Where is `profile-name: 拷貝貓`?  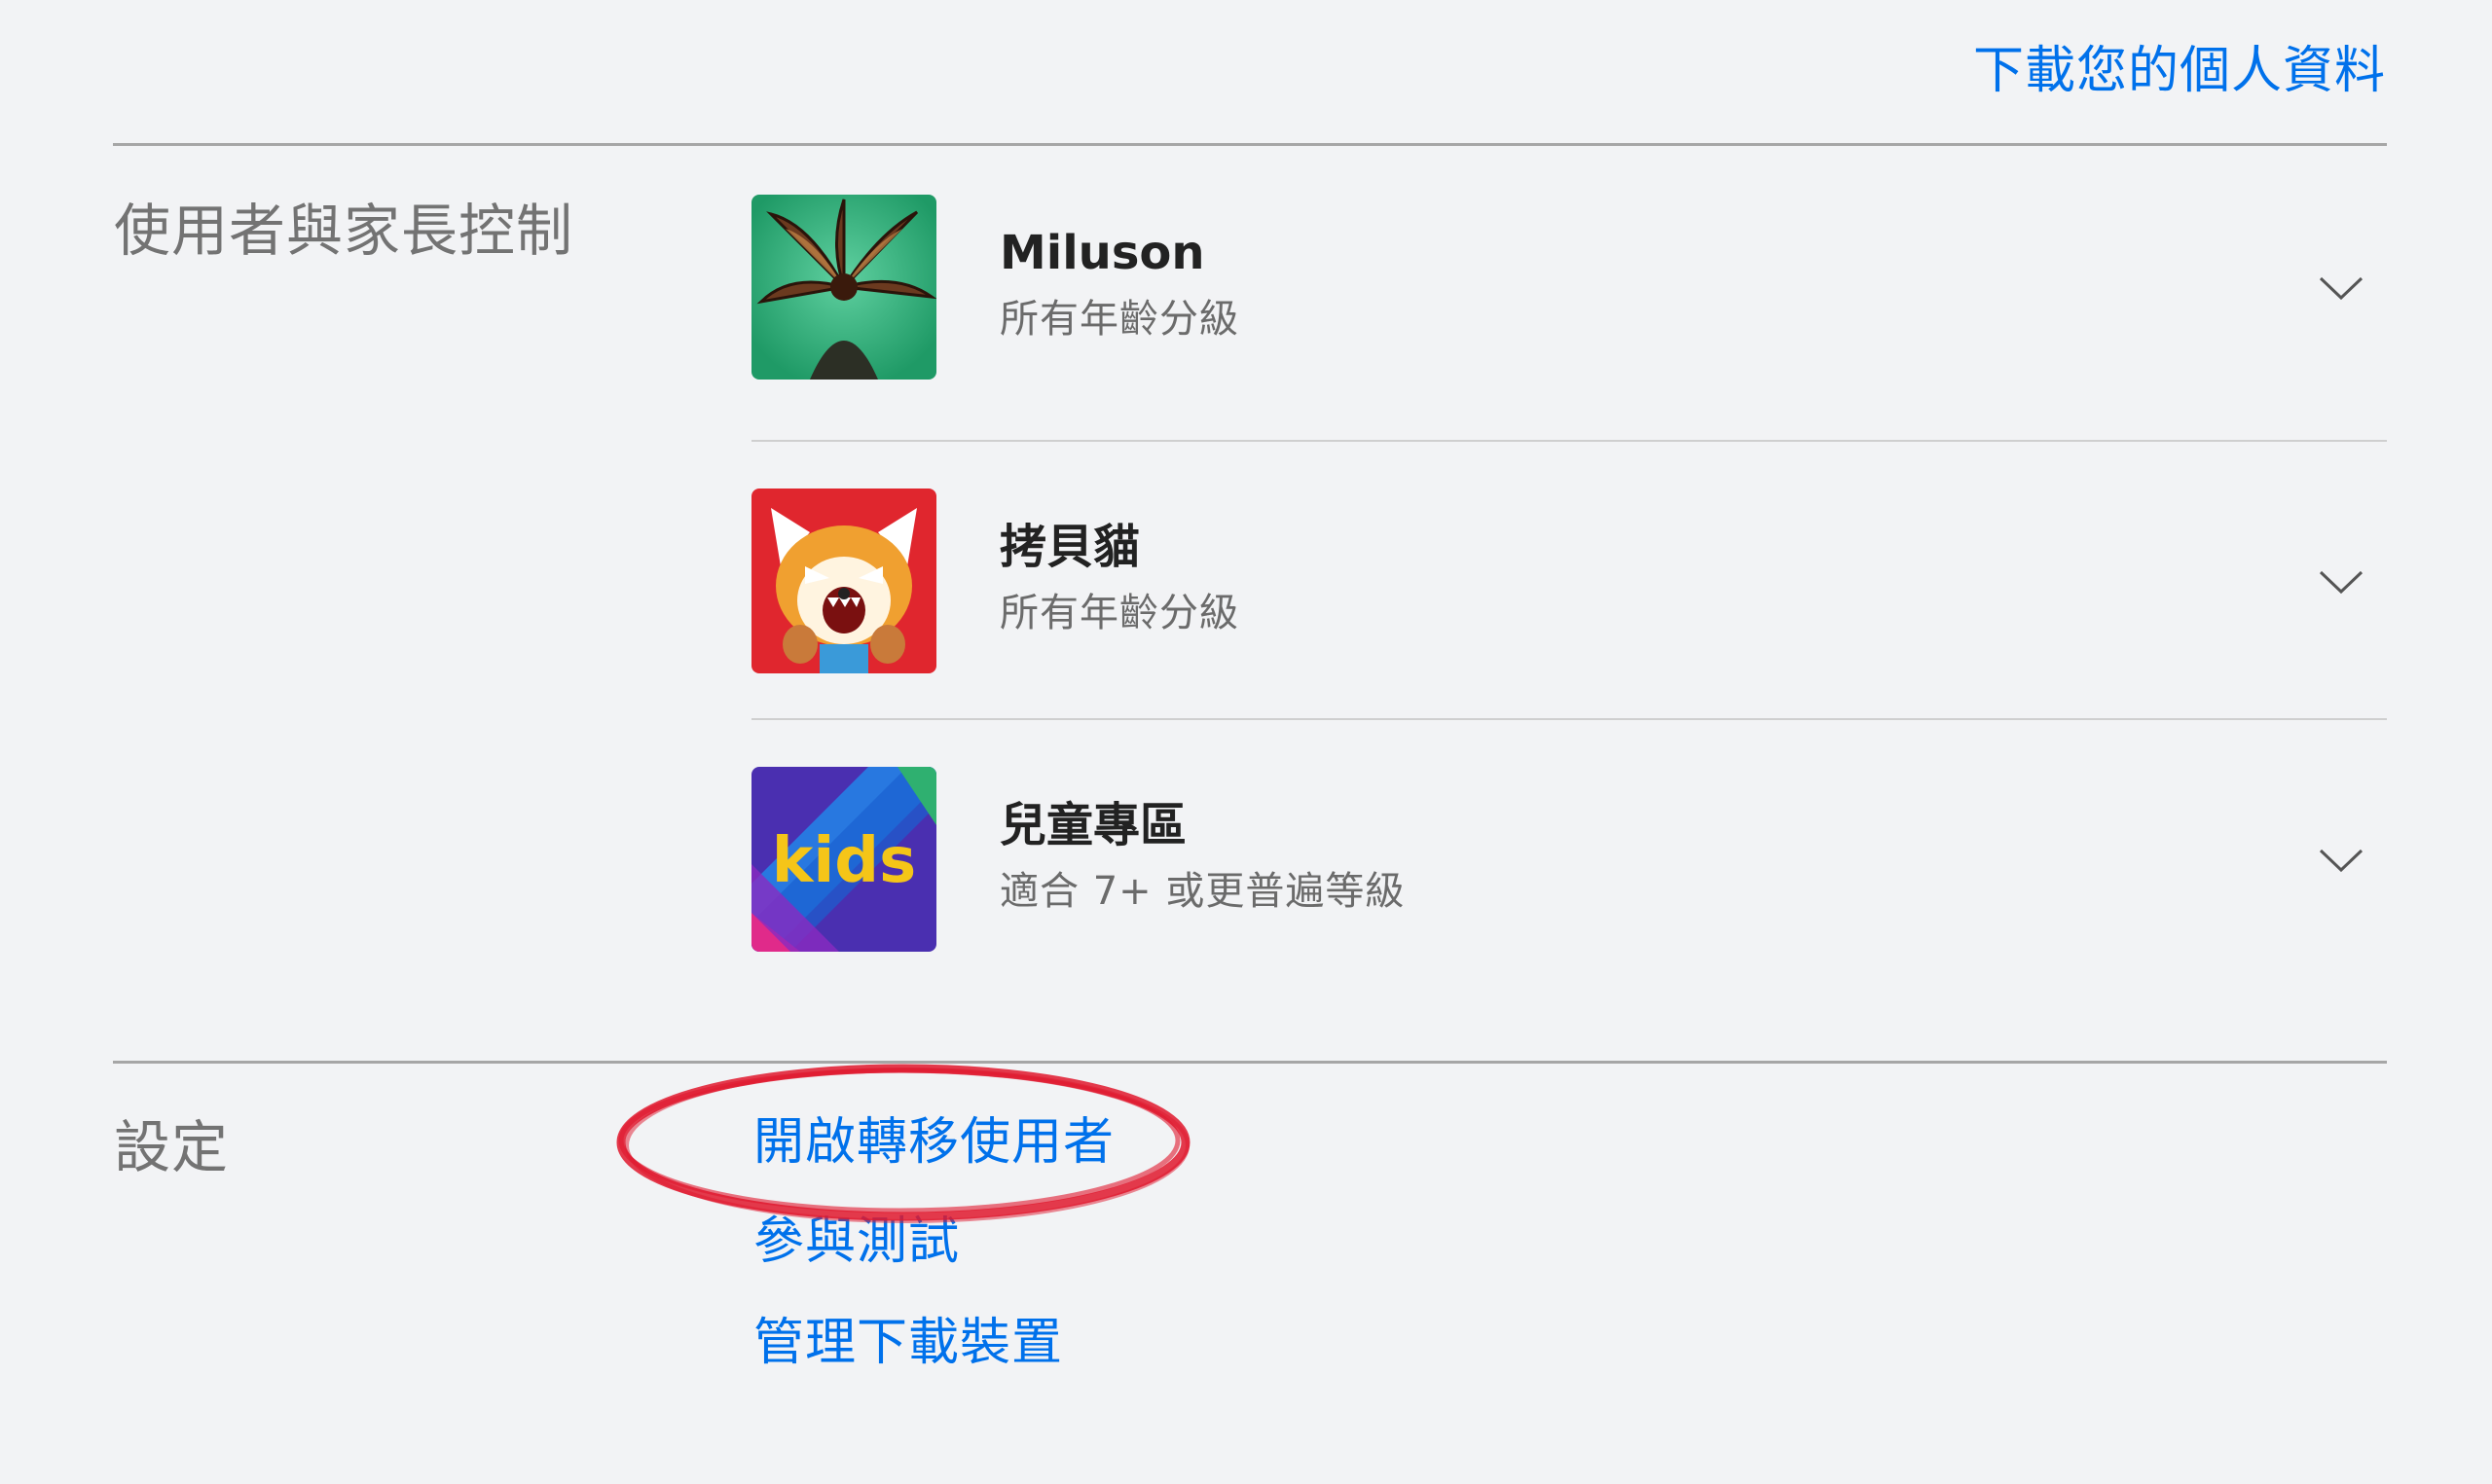
profile-name: 拷貝貓 is located at coordinates (1070, 547).